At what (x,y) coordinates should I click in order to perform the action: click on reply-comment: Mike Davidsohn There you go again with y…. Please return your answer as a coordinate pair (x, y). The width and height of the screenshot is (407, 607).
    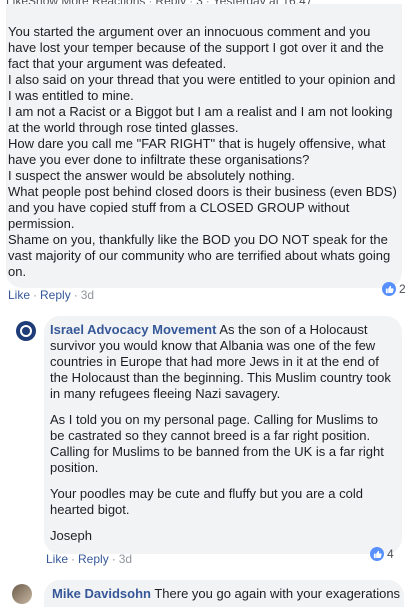
    Looking at the image, I should click on (205, 593).